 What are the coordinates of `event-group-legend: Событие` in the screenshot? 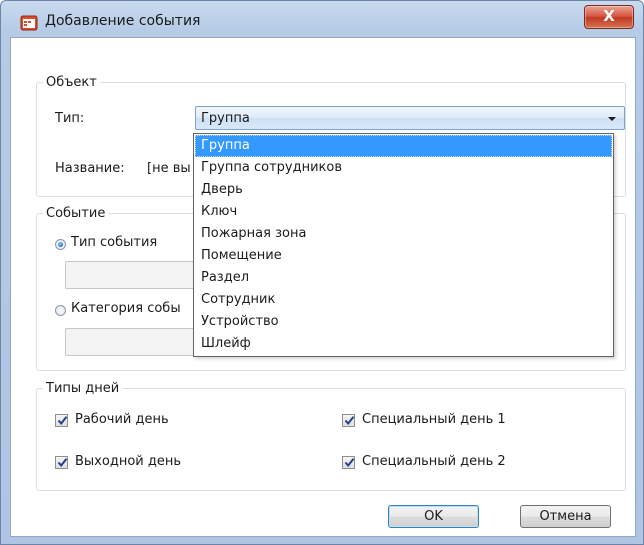 It's located at (76, 213).